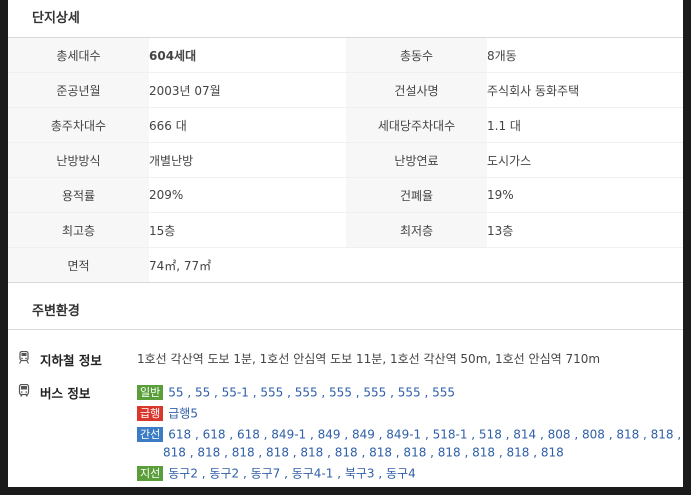 The width and height of the screenshot is (691, 495). Describe the element at coordinates (150, 473) in the screenshot. I see `bus-type-badge: 지선` at that location.